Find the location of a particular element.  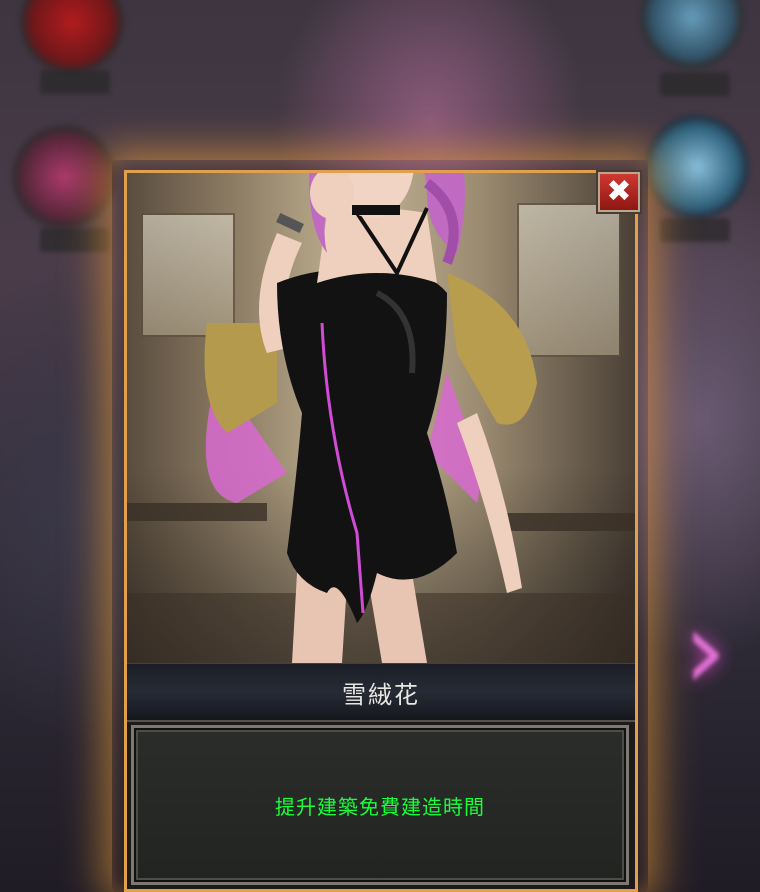

hero-name-bar: 雪絨花 is located at coordinates (381, 692).